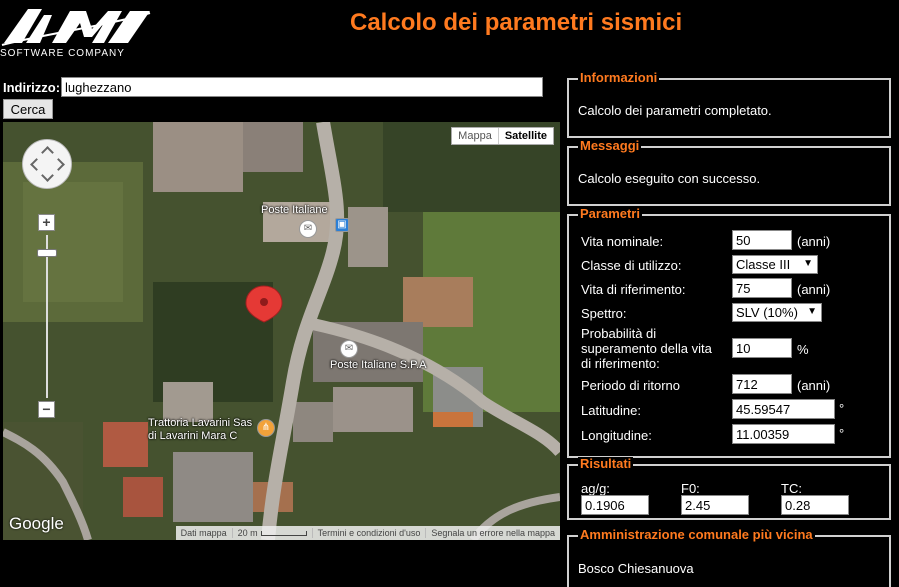 This screenshot has height=587, width=899. What do you see at coordinates (76, 27) in the screenshot?
I see `amv-logo-mark` at bounding box center [76, 27].